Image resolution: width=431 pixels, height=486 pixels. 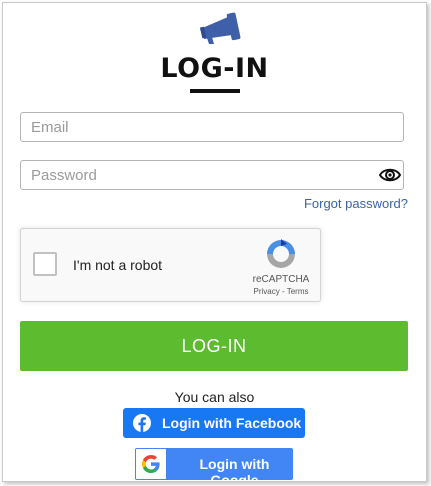 I want to click on eye-icon, so click(x=390, y=175).